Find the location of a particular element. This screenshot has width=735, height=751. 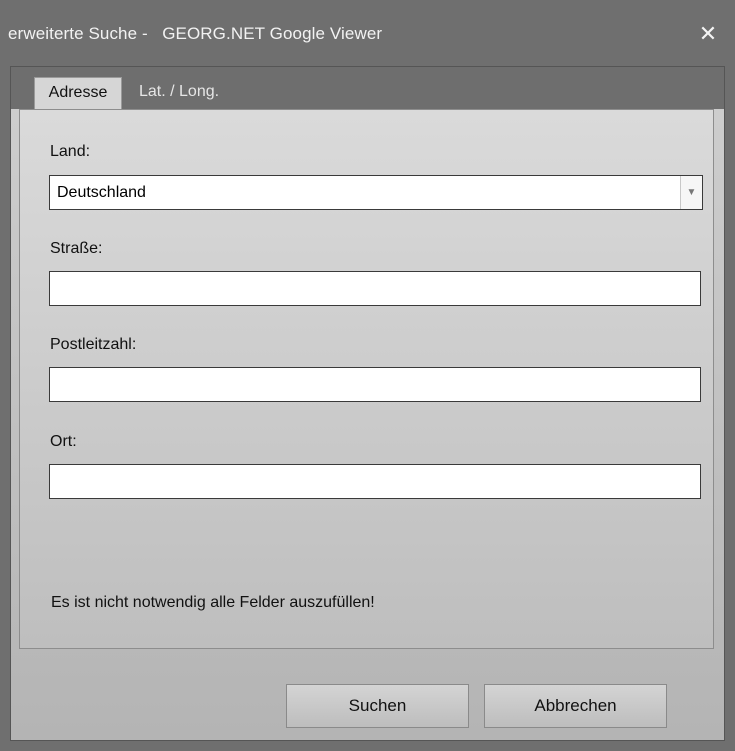

close-icon: ✕ is located at coordinates (708, 34).